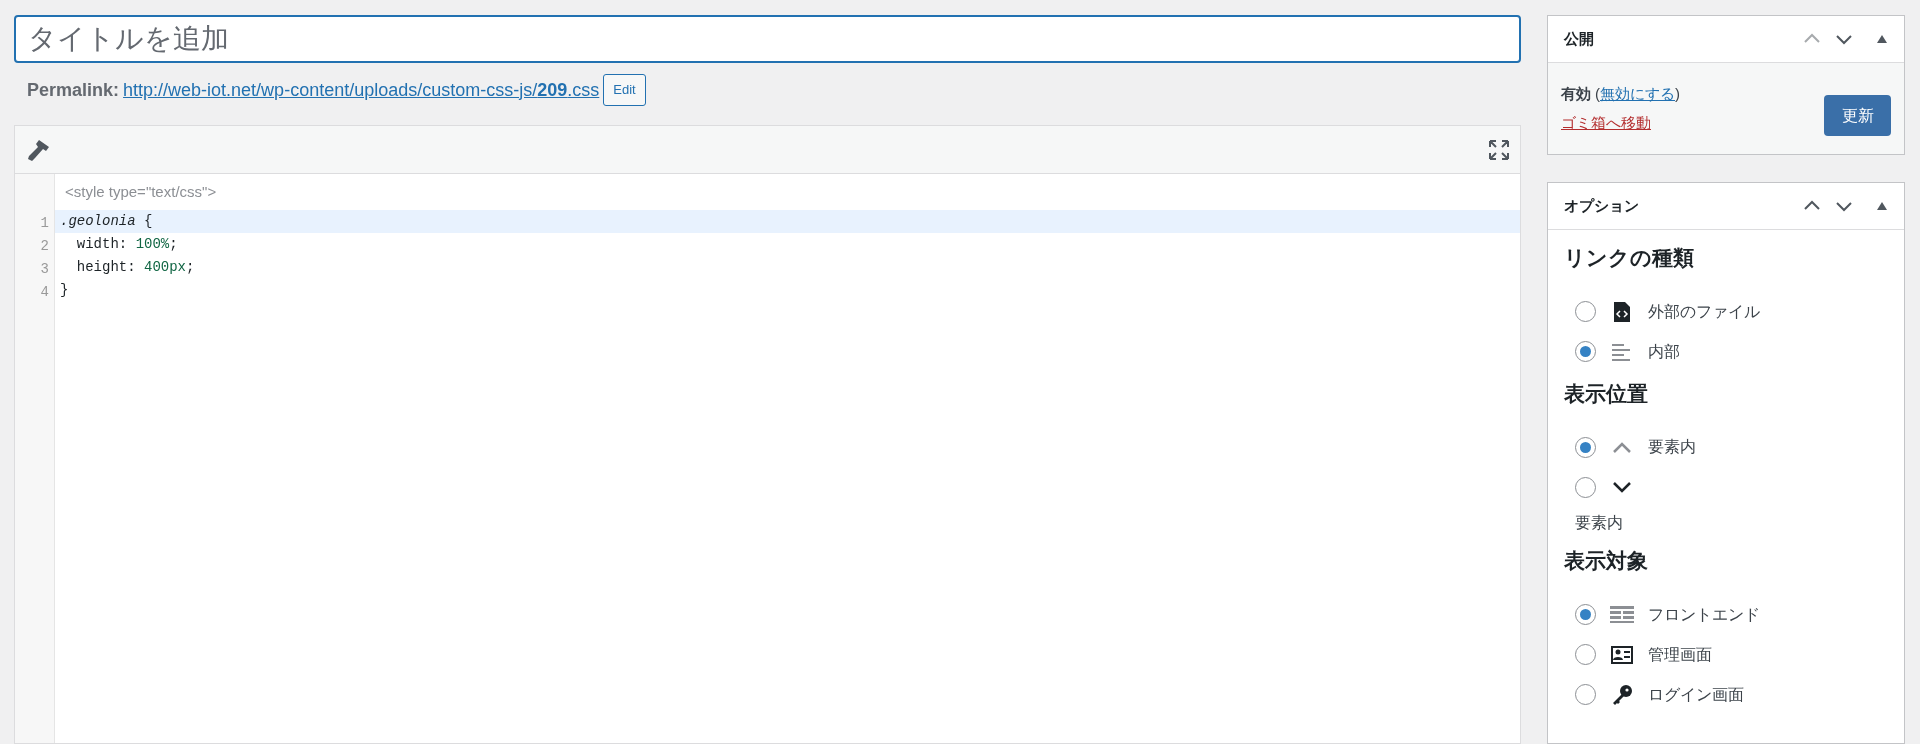 The width and height of the screenshot is (1920, 744). I want to click on code-line: height: 400px;, so click(135, 267).